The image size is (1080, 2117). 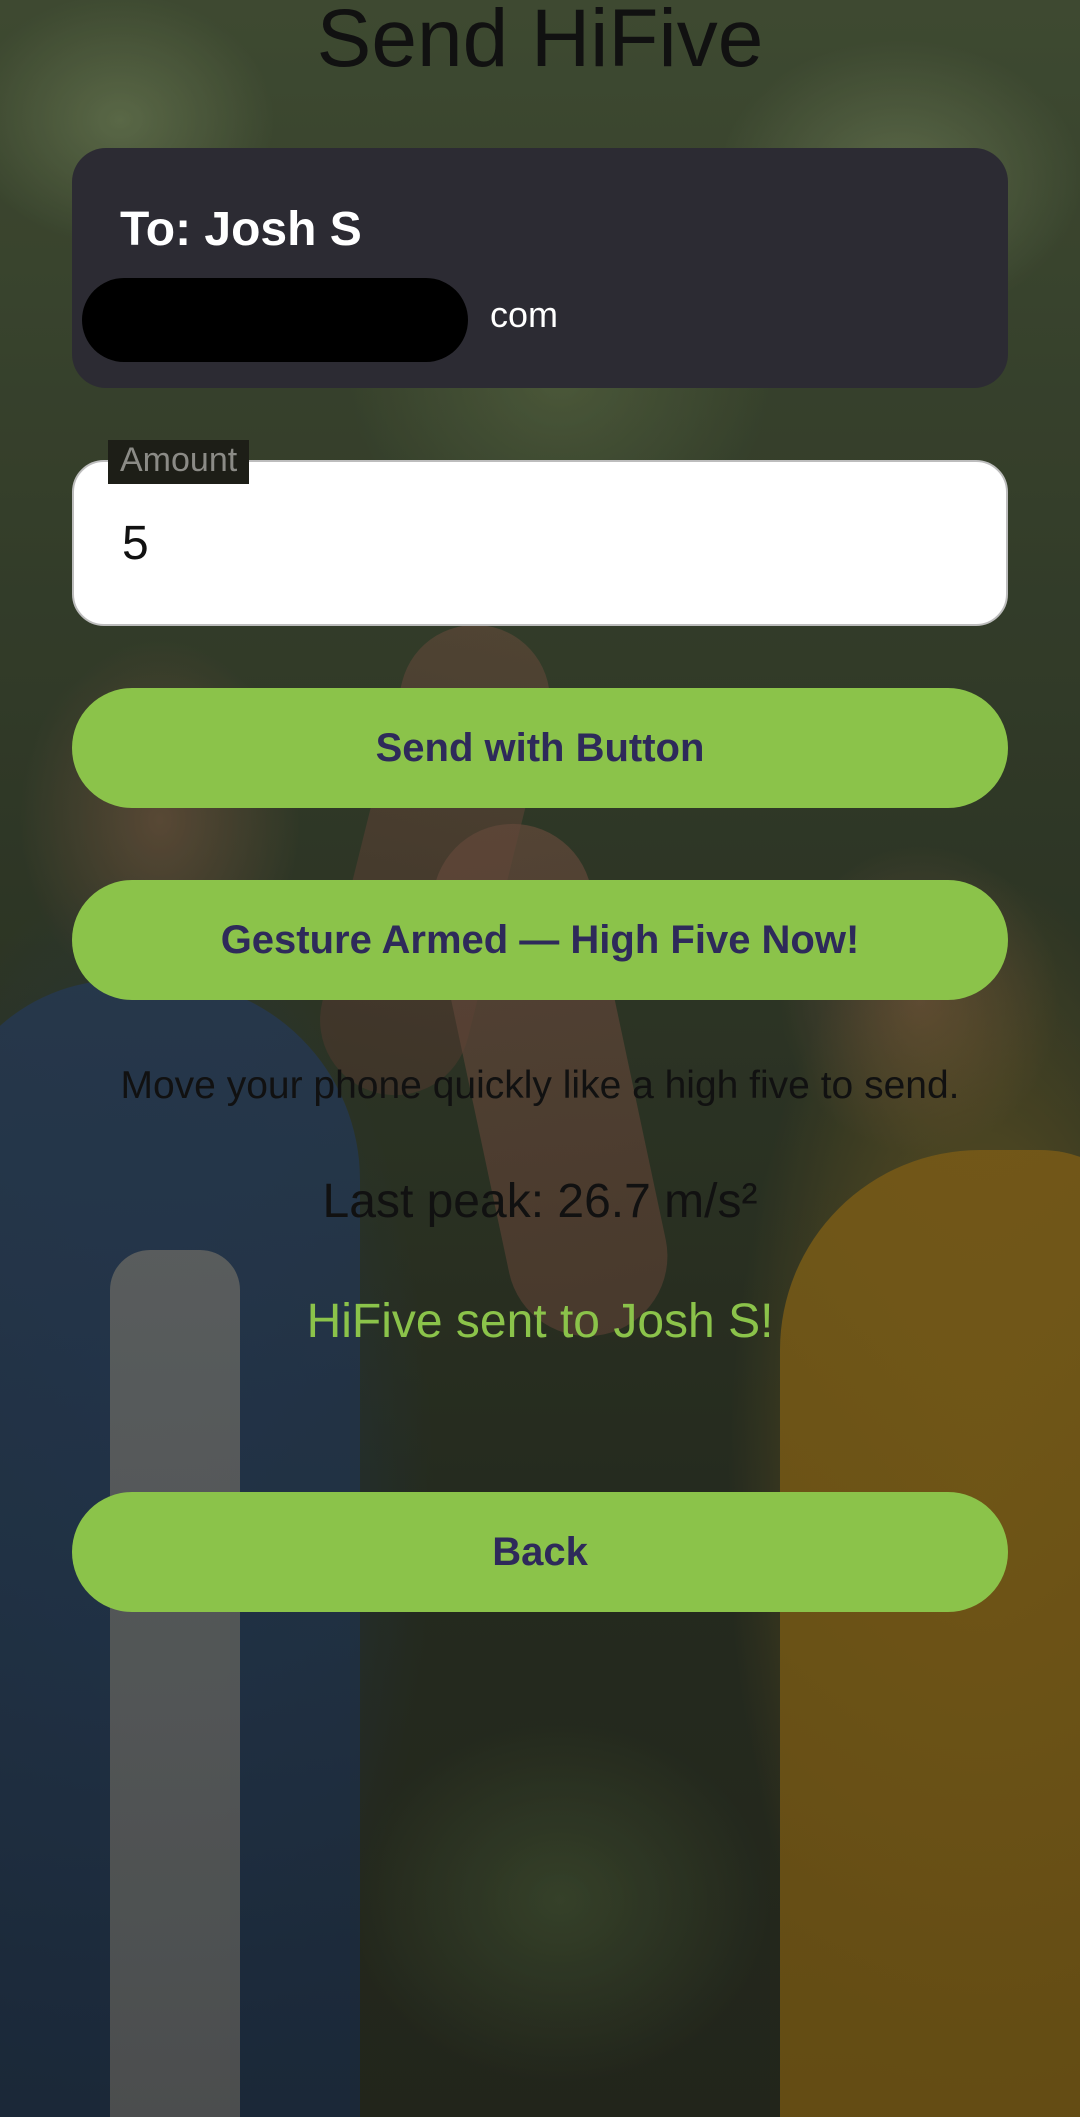 What do you see at coordinates (275, 320) in the screenshot?
I see `email-redaction-mark` at bounding box center [275, 320].